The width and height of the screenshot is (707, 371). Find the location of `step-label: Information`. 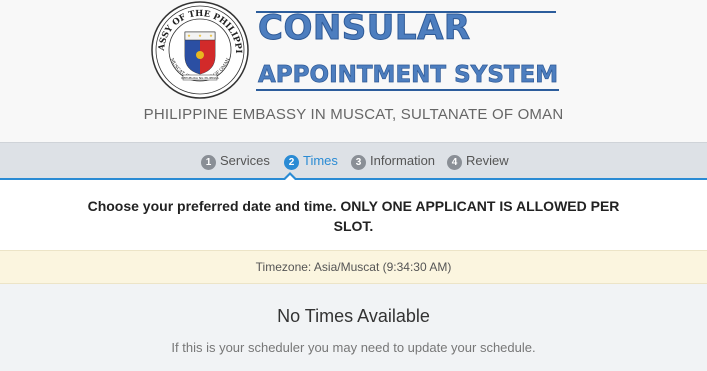

step-label: Information is located at coordinates (403, 160).